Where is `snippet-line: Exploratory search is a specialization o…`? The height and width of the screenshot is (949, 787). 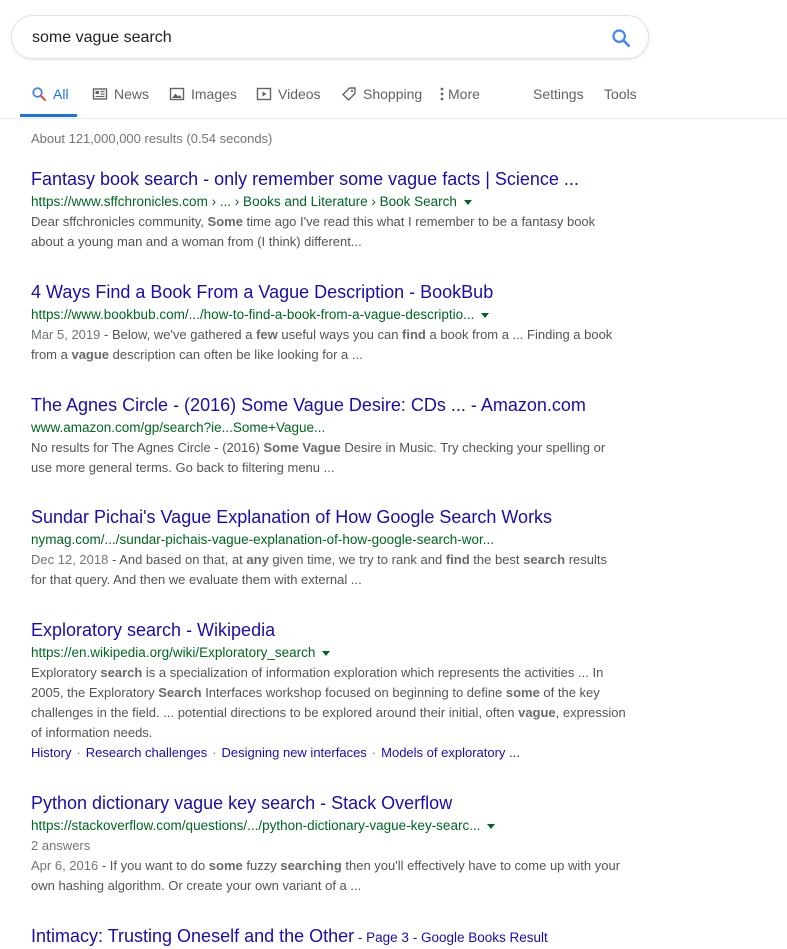
snippet-line: Exploratory search is a specialization o… is located at coordinates (317, 672).